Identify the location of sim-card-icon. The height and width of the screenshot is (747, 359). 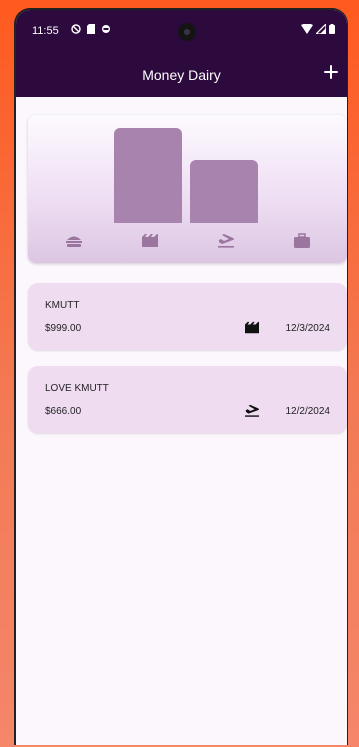
(91, 29).